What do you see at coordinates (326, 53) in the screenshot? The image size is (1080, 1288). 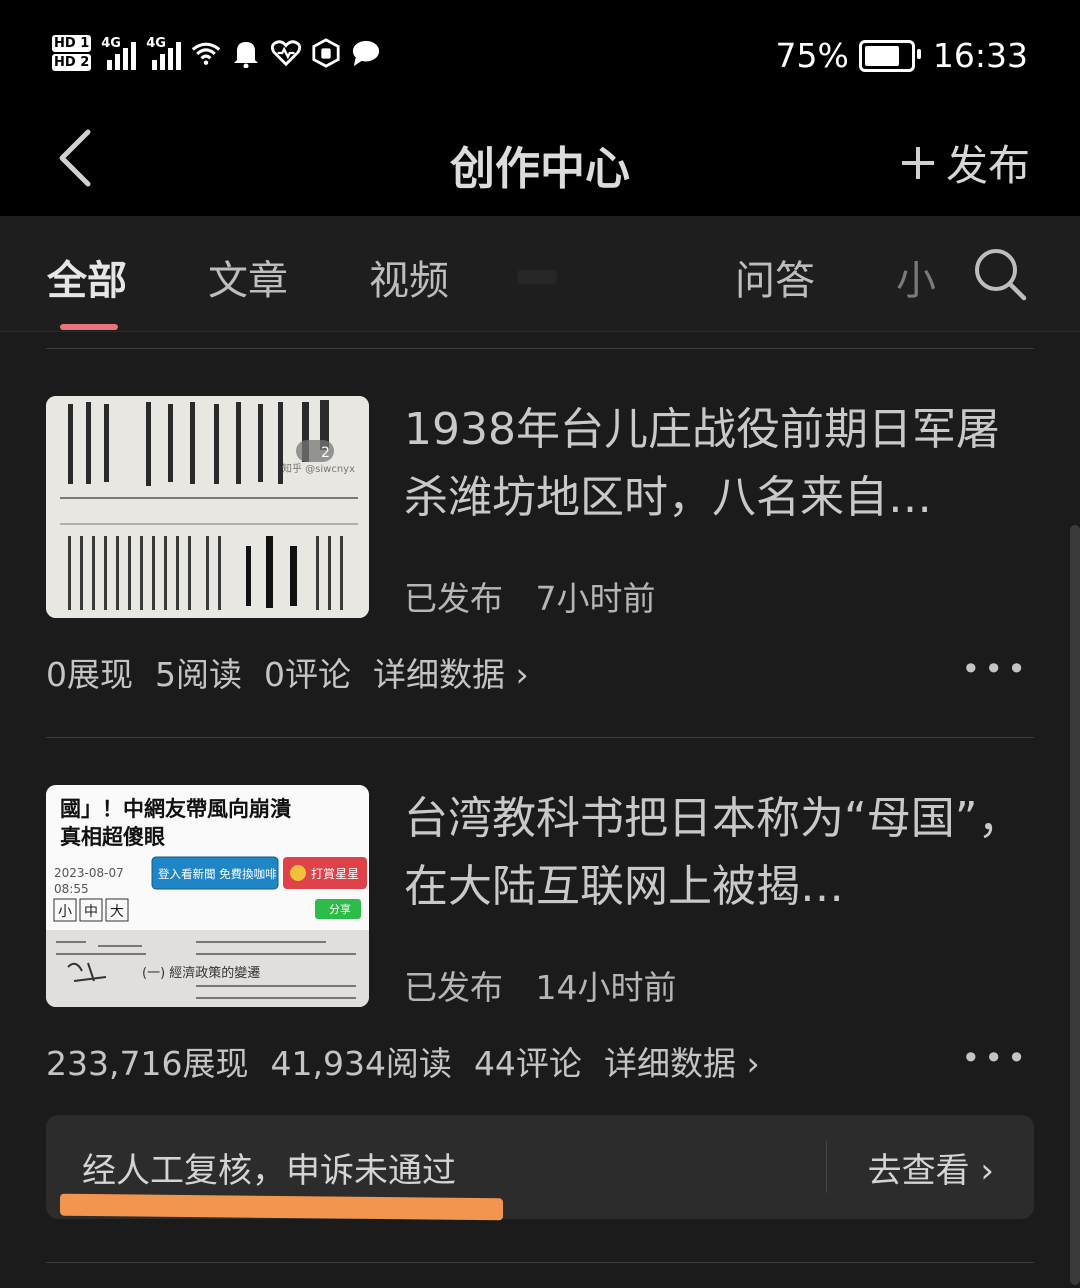 I see `shield-hand-icon` at bounding box center [326, 53].